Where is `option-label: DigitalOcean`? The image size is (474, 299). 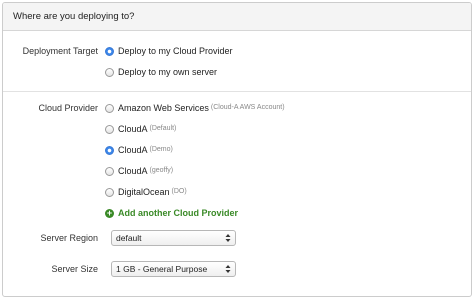
option-label: DigitalOcean is located at coordinates (144, 192).